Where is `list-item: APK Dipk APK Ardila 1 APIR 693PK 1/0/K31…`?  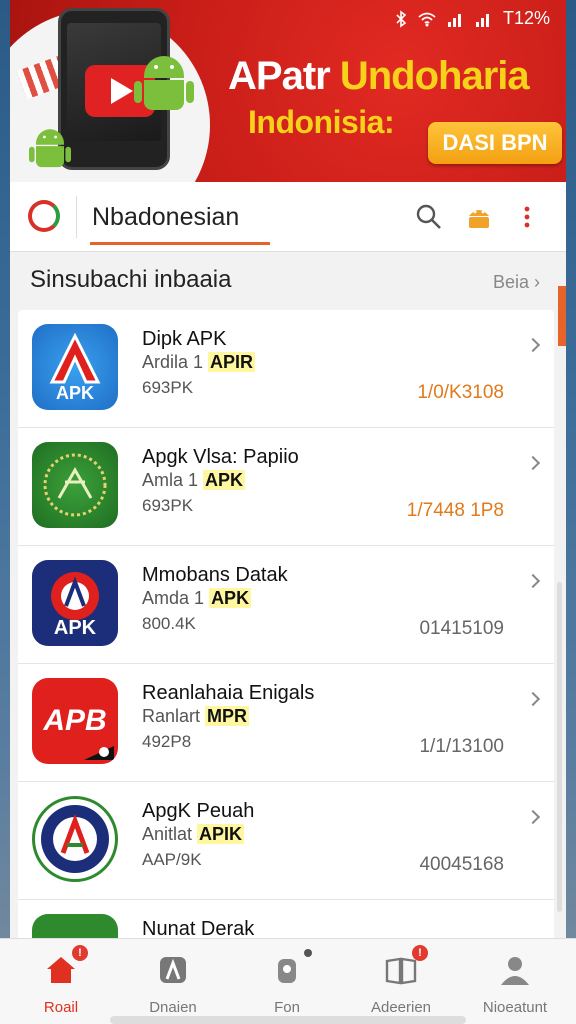
list-item: APK Dipk APK Ardila 1 APIR 693PK 1/0/K31… is located at coordinates (286, 369).